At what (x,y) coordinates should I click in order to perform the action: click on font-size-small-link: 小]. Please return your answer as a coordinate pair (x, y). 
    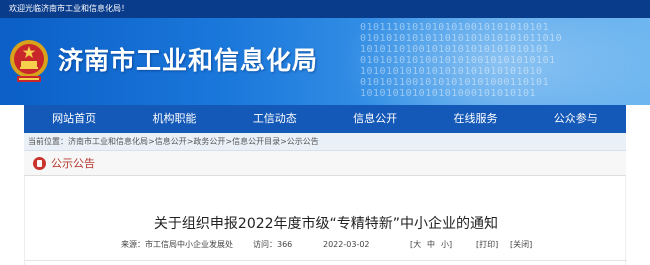
    Looking at the image, I should click on (446, 245).